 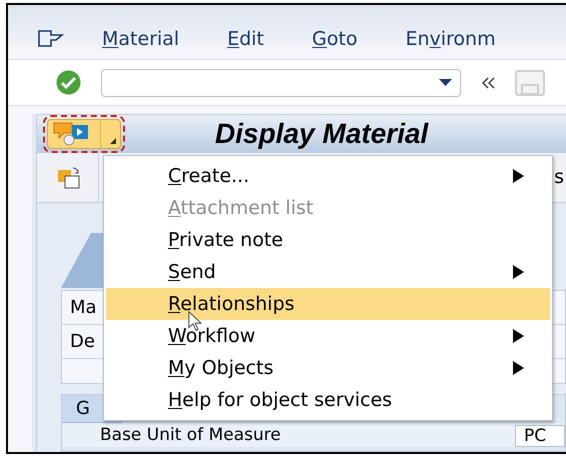 I want to click on menu-item: Goto, so click(x=335, y=39).